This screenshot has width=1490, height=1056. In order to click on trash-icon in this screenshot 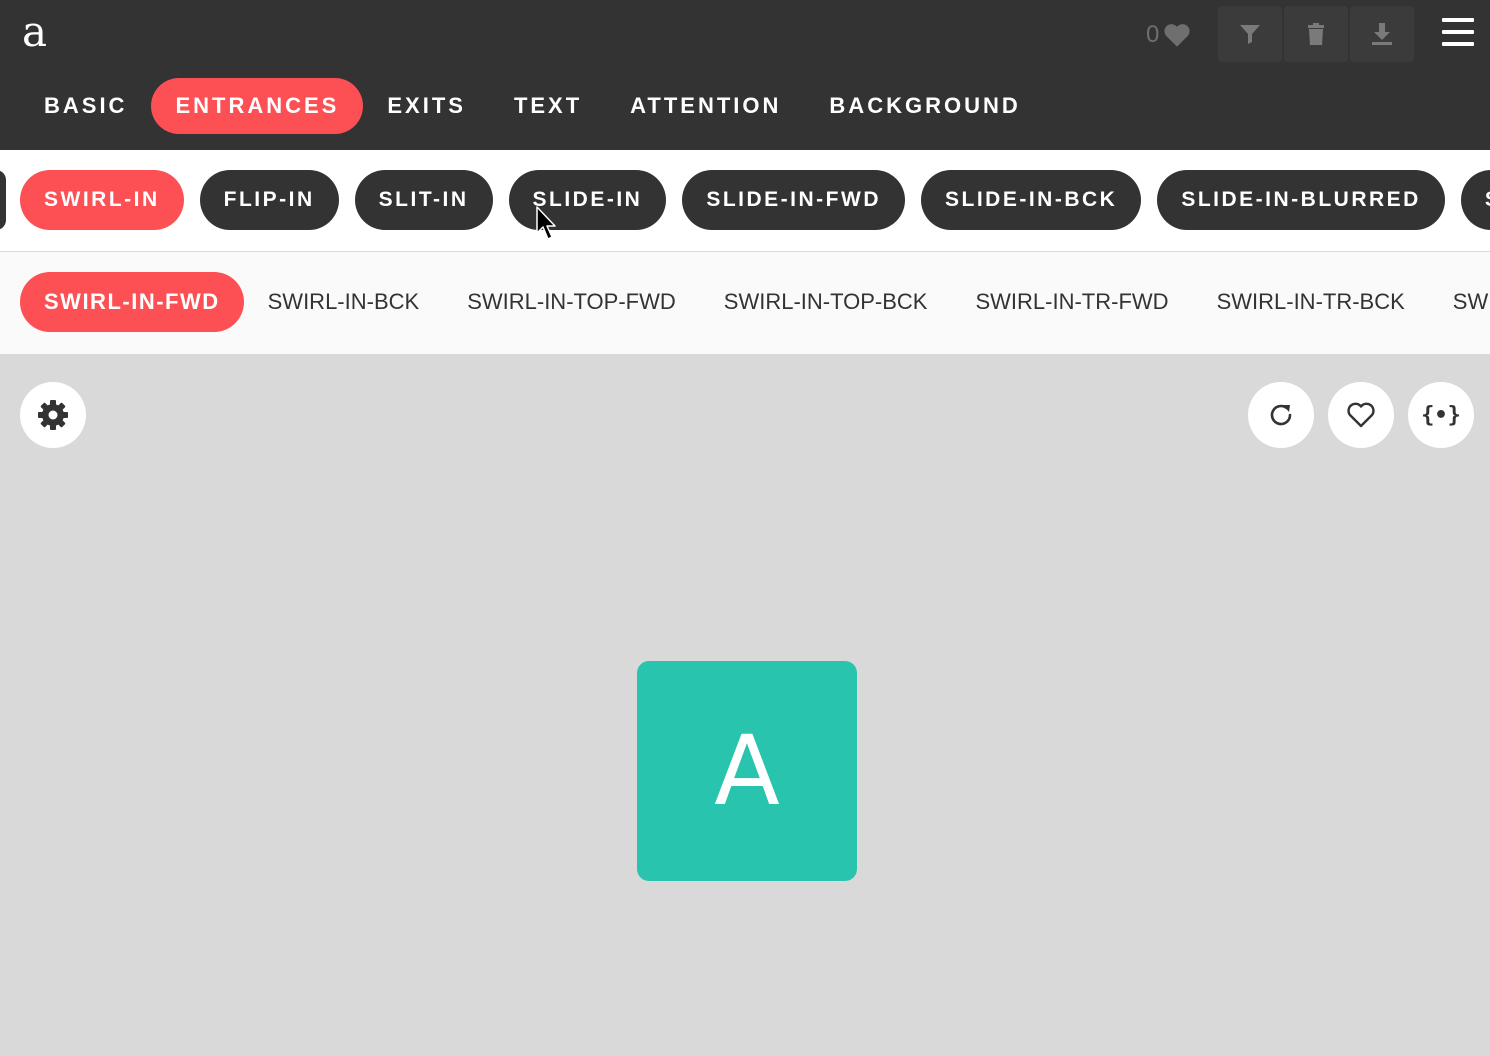, I will do `click(1316, 34)`.